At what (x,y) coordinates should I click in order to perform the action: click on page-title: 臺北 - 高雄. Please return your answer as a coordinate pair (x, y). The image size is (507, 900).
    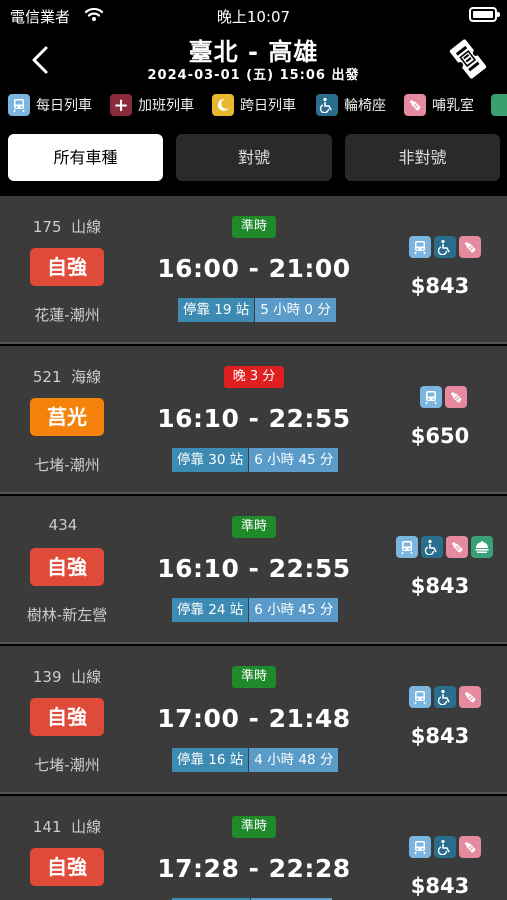
    Looking at the image, I should click on (253, 52).